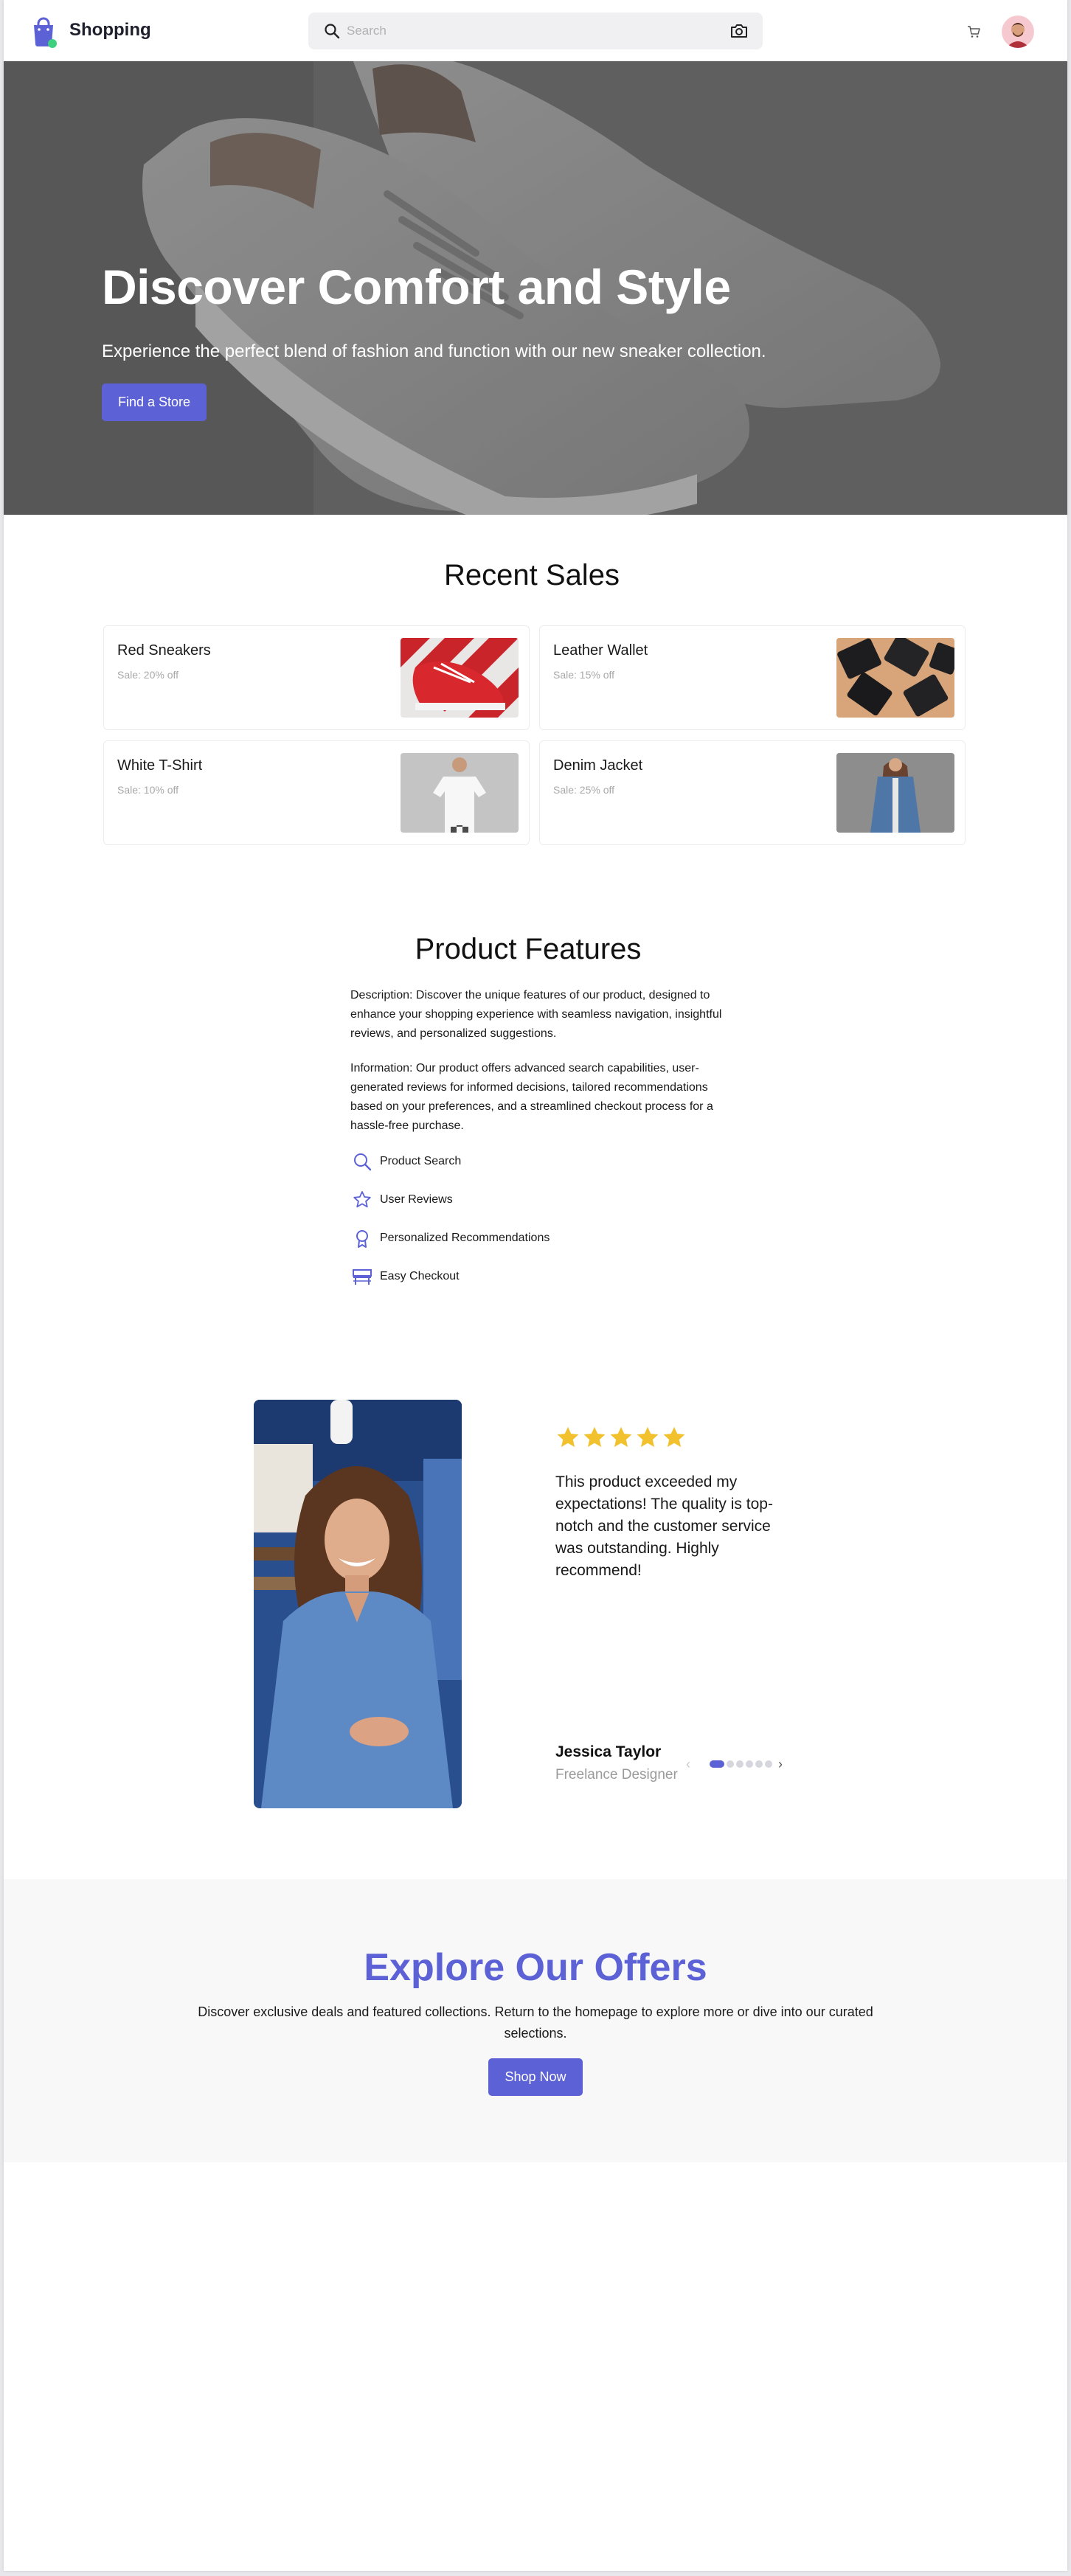  I want to click on hero-title: Discover Comfort and Style, so click(417, 287).